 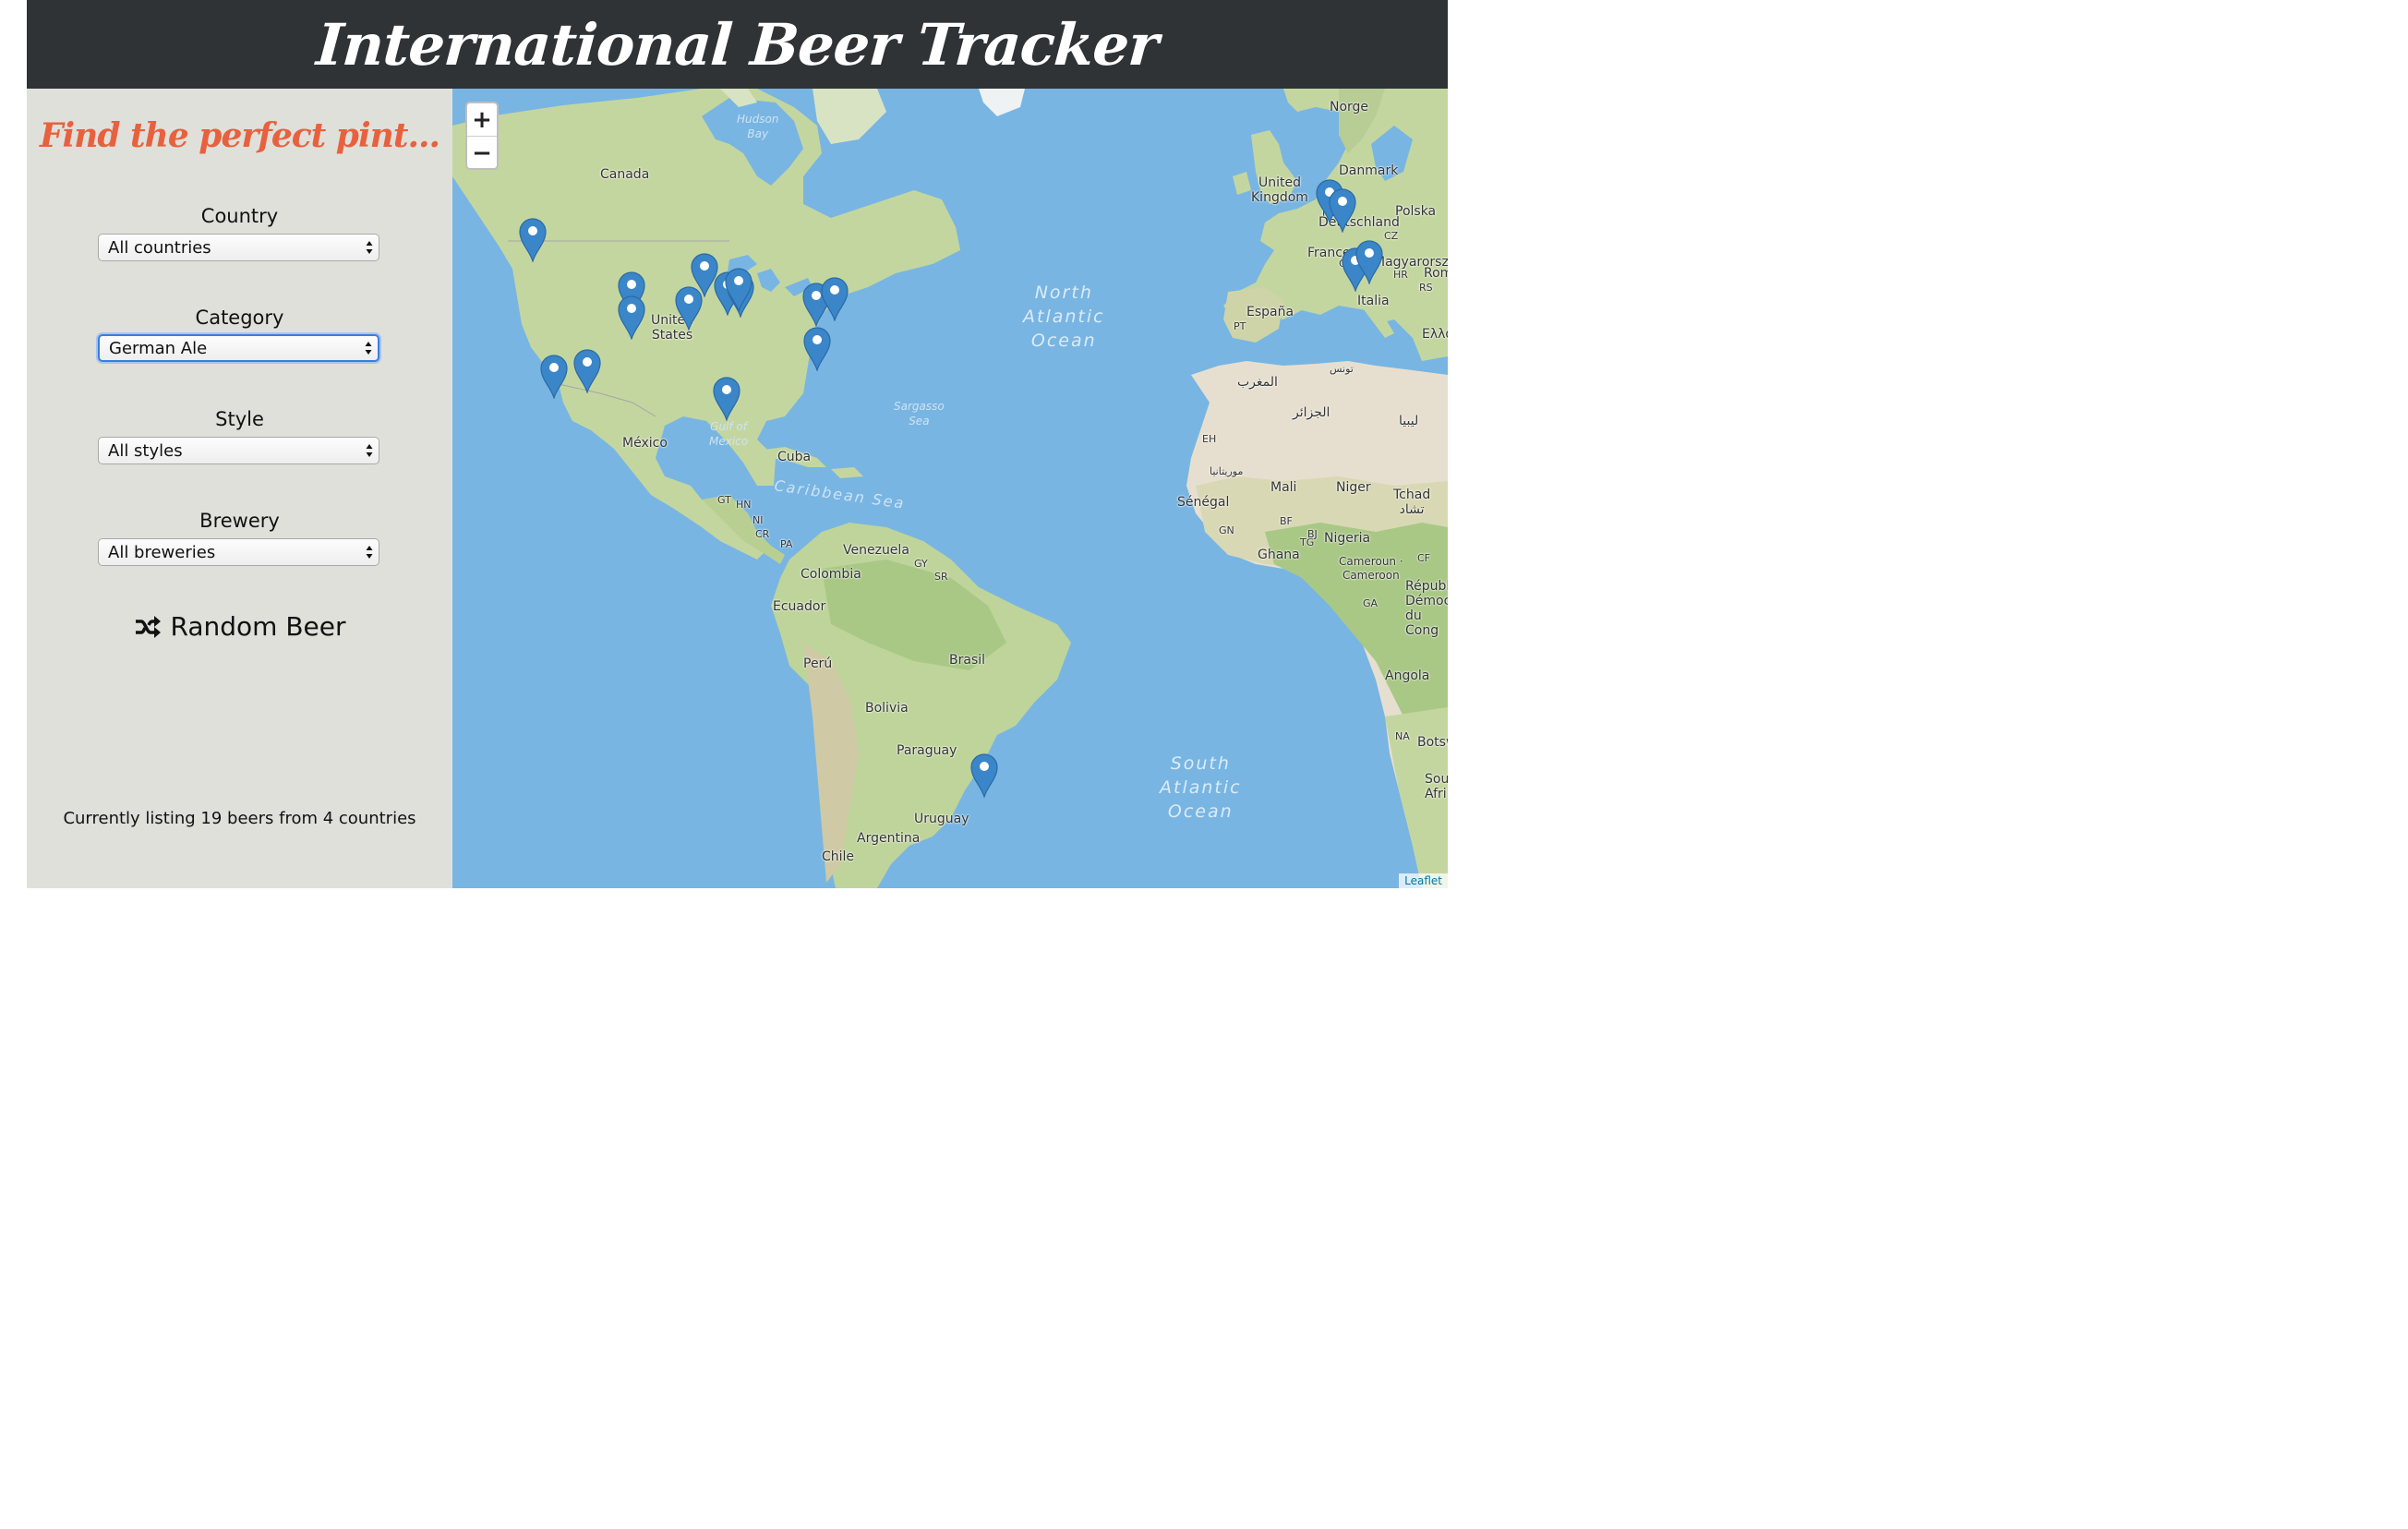 What do you see at coordinates (919, 414) in the screenshot?
I see `label-sargasso-sea: Sargasso Sea` at bounding box center [919, 414].